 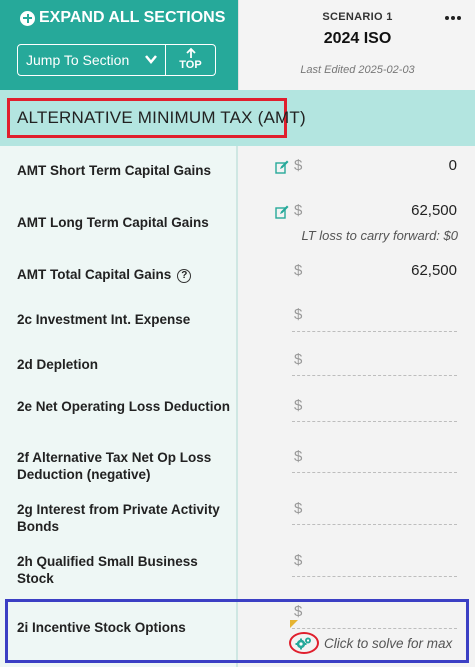 I want to click on row-label-2g: 2g Interest from Private Activity Bonds, so click(x=118, y=518).